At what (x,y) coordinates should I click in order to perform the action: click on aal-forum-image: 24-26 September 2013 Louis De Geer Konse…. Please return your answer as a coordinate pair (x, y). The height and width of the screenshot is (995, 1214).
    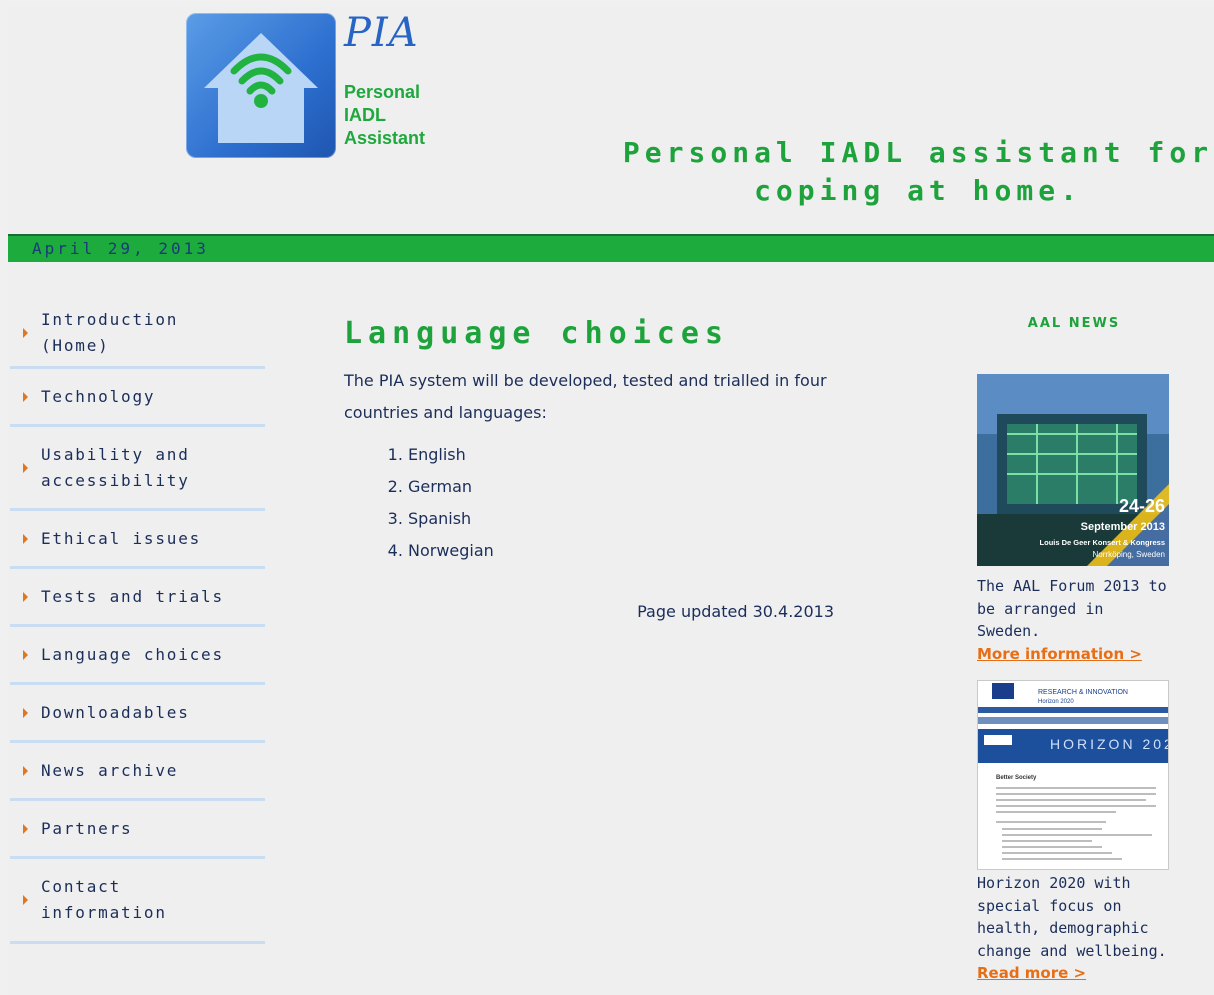
    Looking at the image, I should click on (1073, 470).